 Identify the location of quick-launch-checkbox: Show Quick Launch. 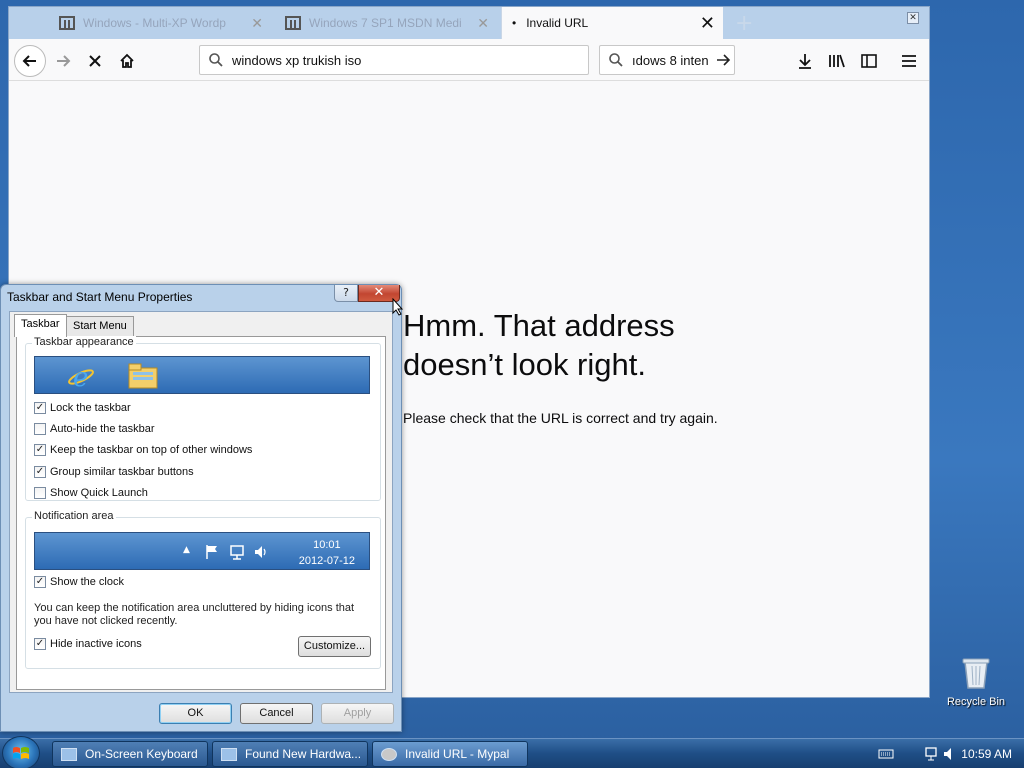
(91, 493).